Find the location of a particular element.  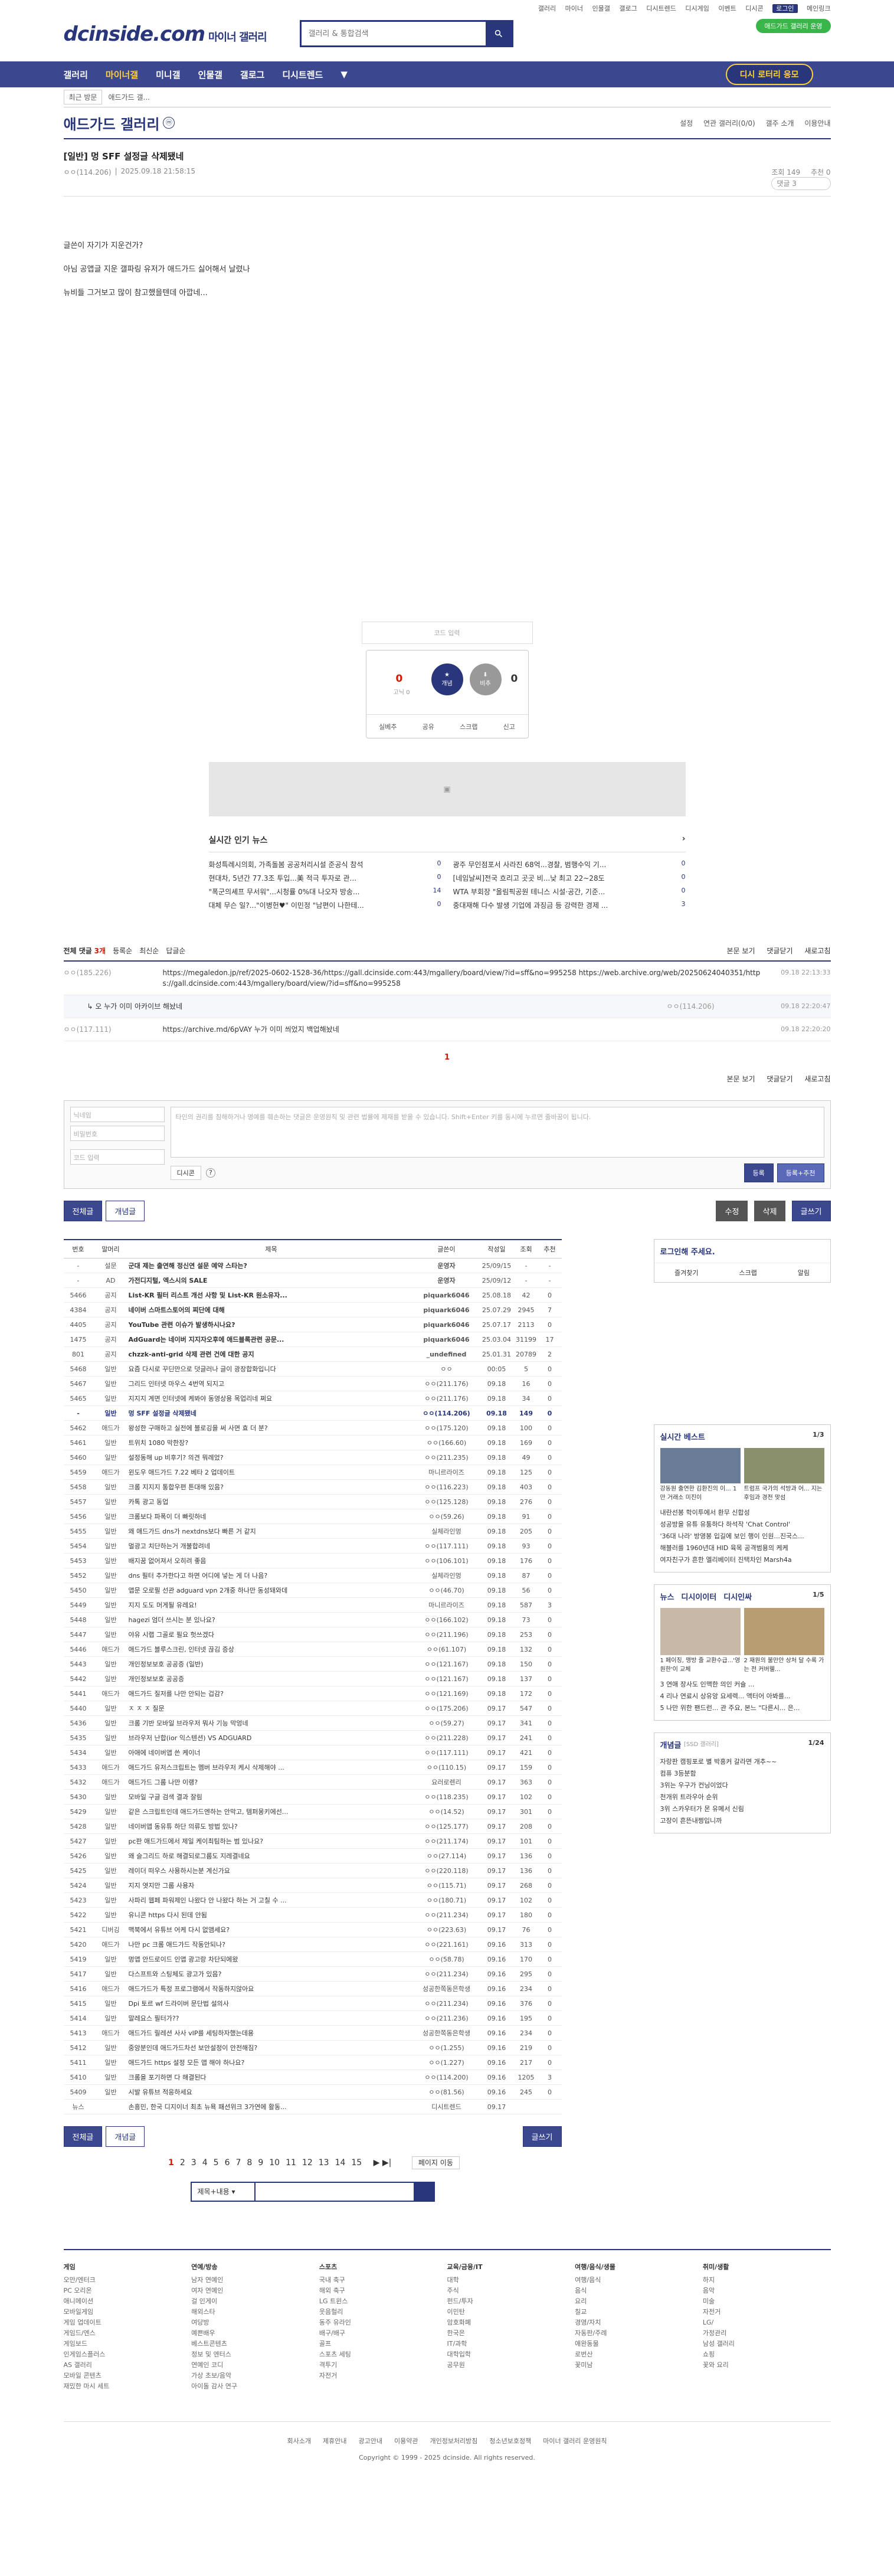

footer-link: 요리 is located at coordinates (639, 2301).